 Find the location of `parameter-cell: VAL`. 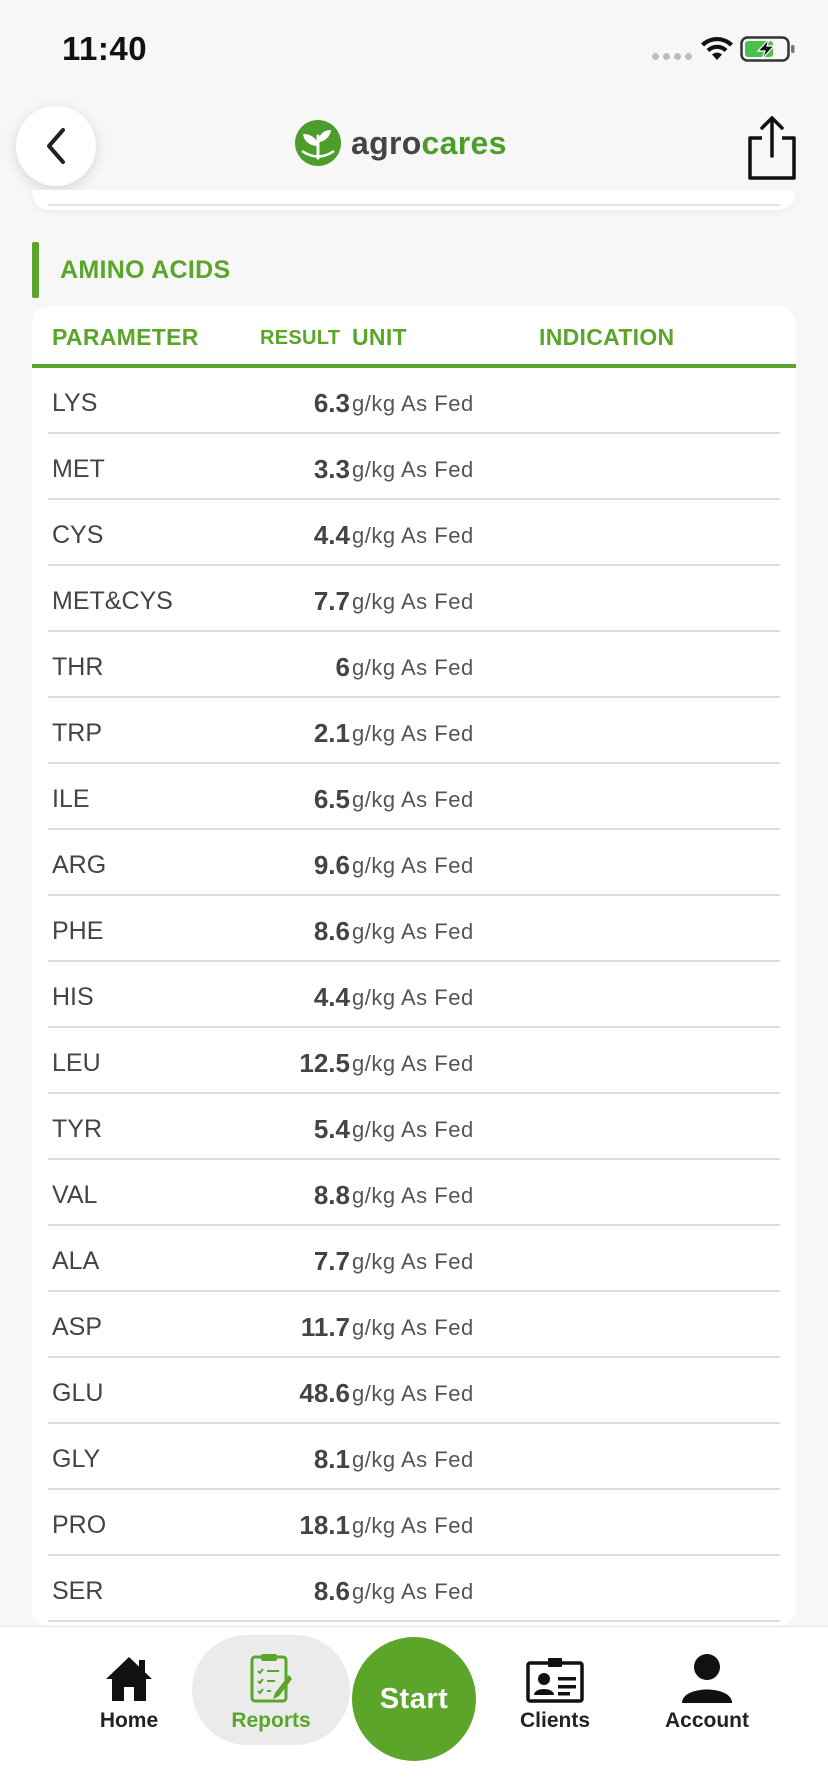

parameter-cell: VAL is located at coordinates (75, 1195).